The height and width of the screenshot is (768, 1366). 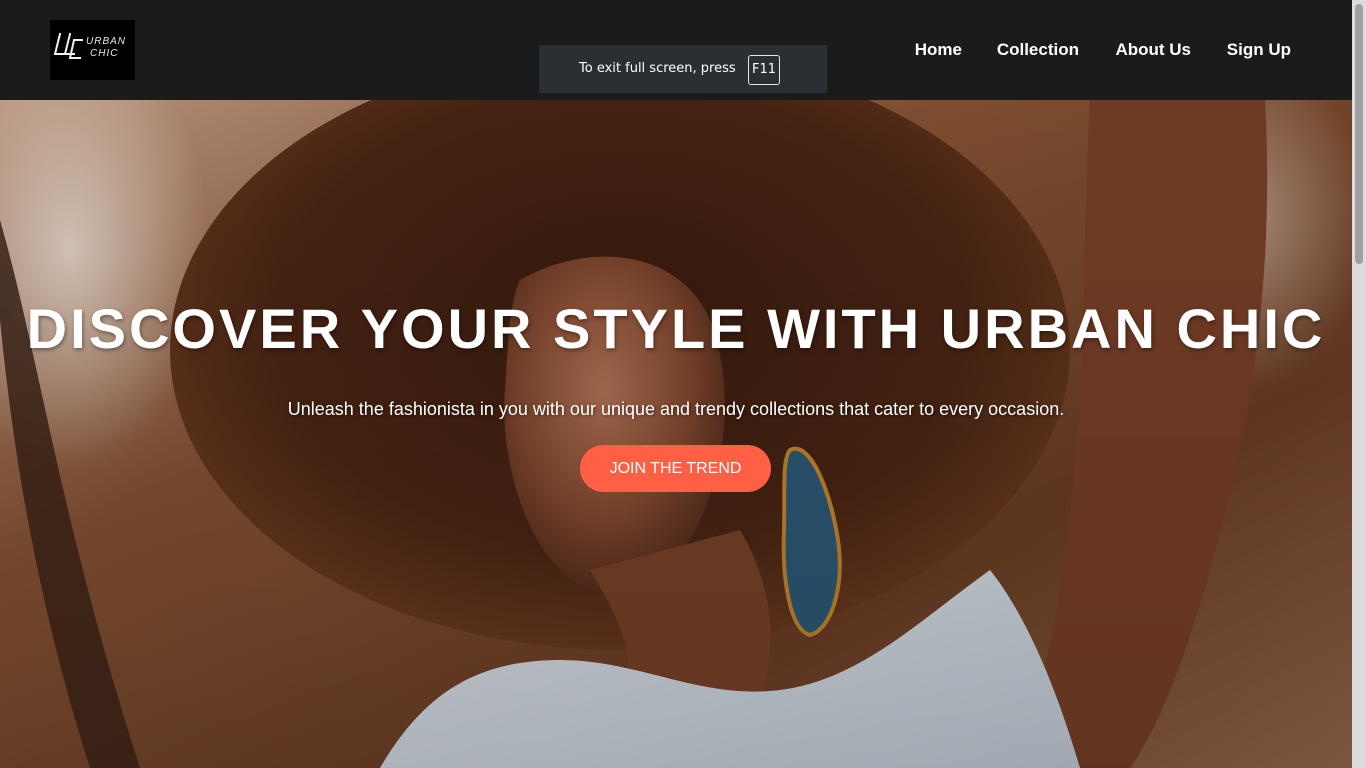 I want to click on fullscreen-exit-notice: To exit full screen, press F11, so click(x=683, y=69).